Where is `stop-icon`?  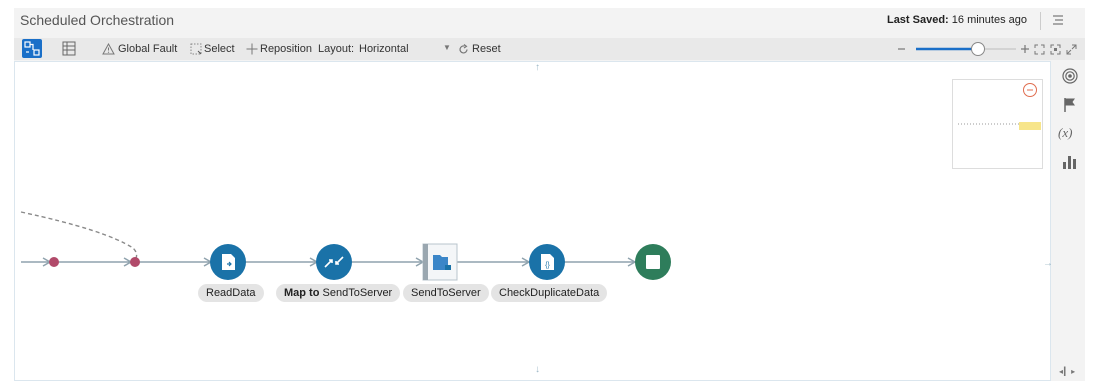 stop-icon is located at coordinates (653, 262).